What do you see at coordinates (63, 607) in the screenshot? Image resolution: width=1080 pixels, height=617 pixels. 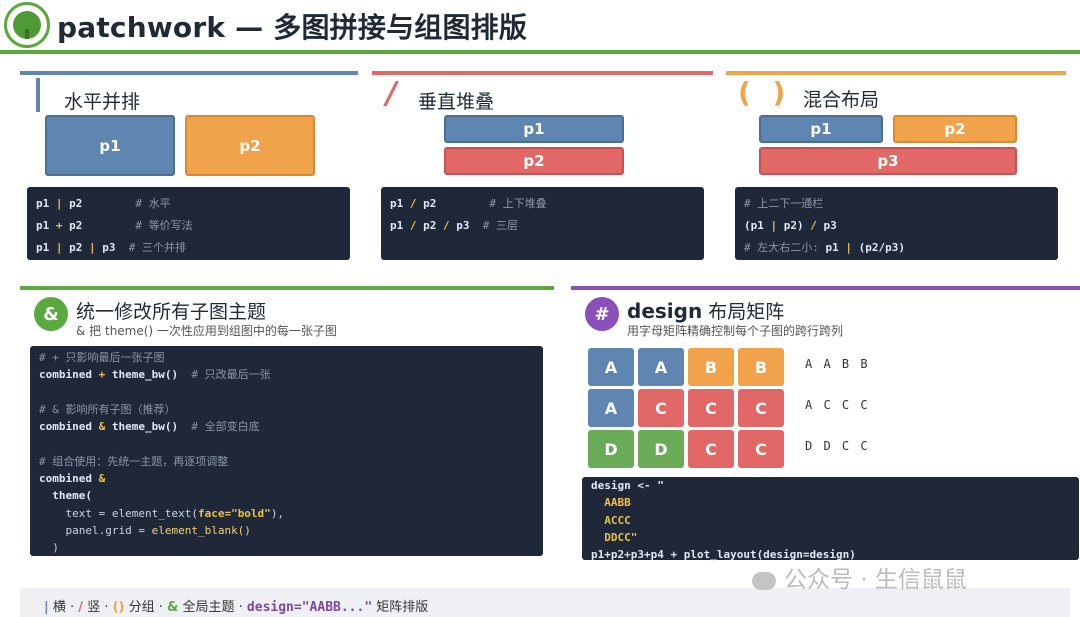 I see `footer-text: 横 ·` at bounding box center [63, 607].